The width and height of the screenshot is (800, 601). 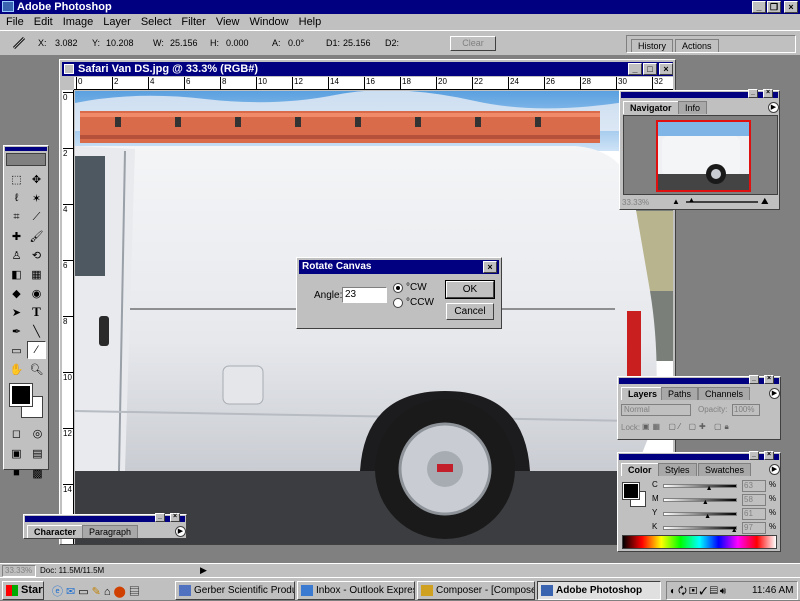 I want to click on clone-stamp-tool-icon: ♙, so click(x=16, y=255).